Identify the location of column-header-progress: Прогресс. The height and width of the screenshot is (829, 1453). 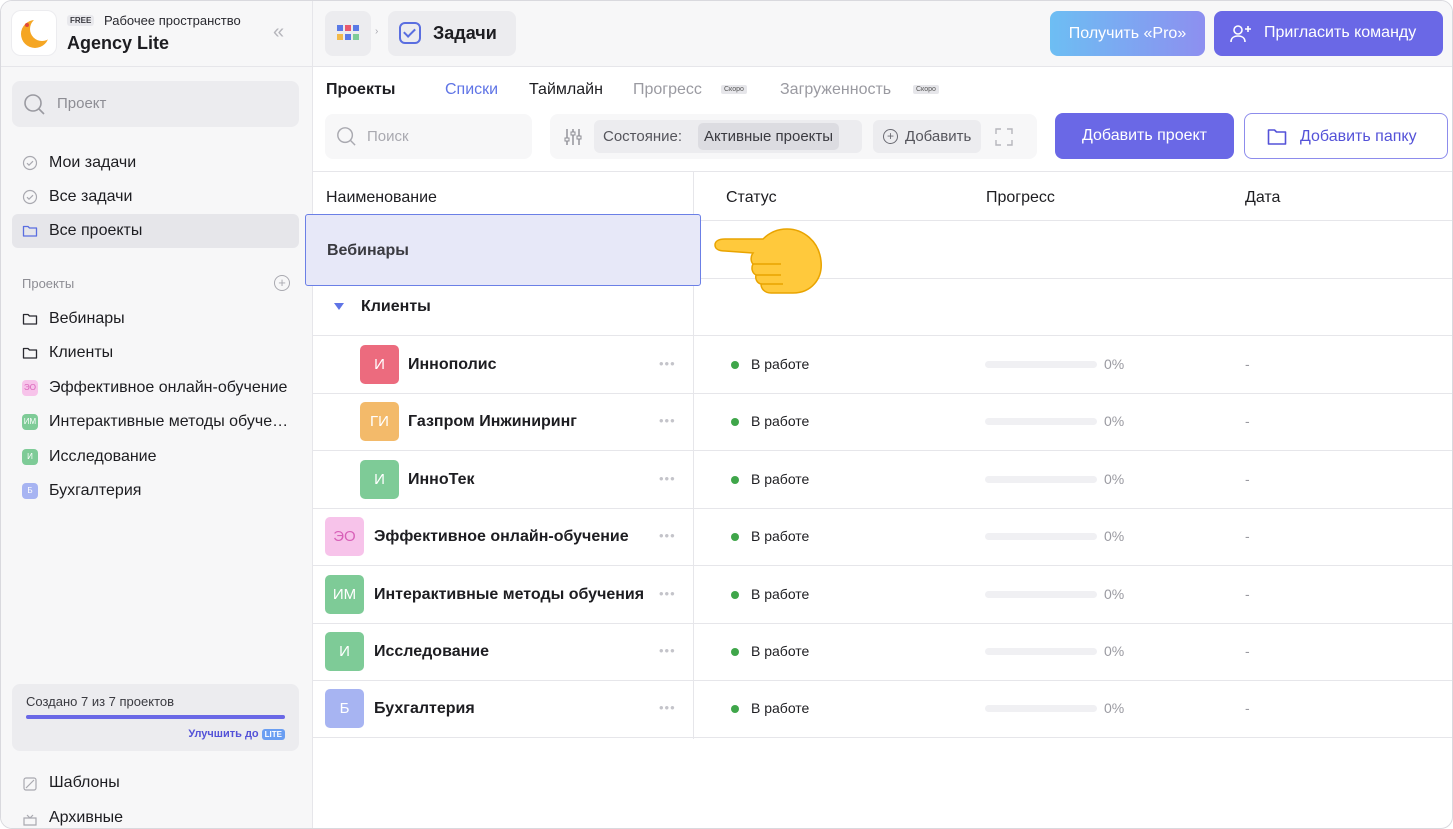
(1020, 198).